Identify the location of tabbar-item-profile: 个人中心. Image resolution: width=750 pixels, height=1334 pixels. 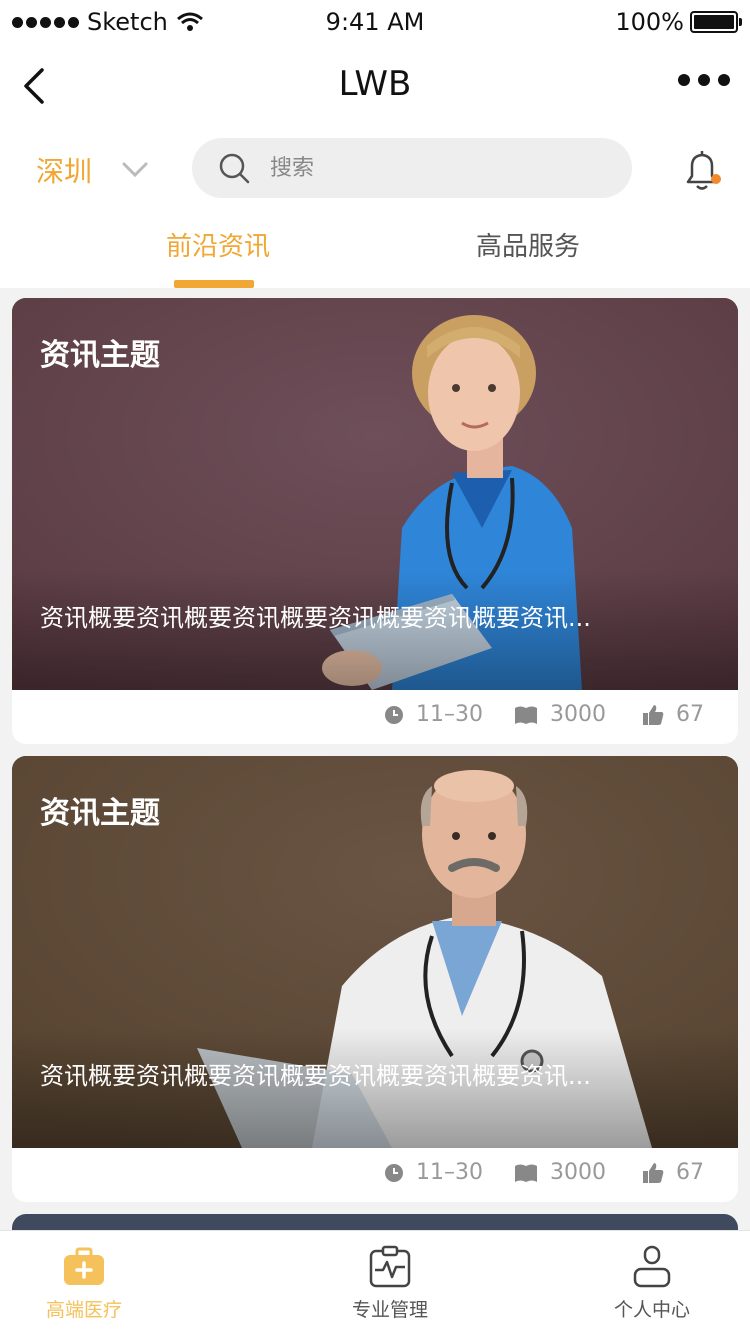
(652, 1283).